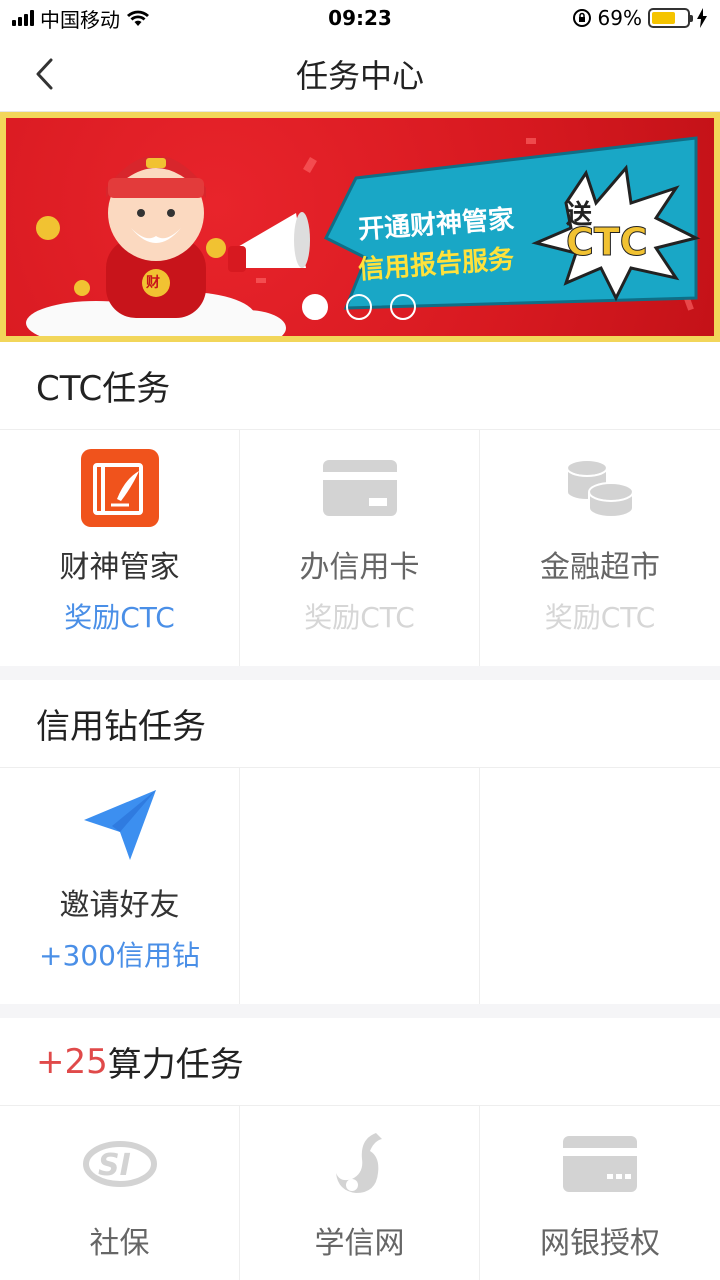  I want to click on task-label: 学信网, so click(359, 1243).